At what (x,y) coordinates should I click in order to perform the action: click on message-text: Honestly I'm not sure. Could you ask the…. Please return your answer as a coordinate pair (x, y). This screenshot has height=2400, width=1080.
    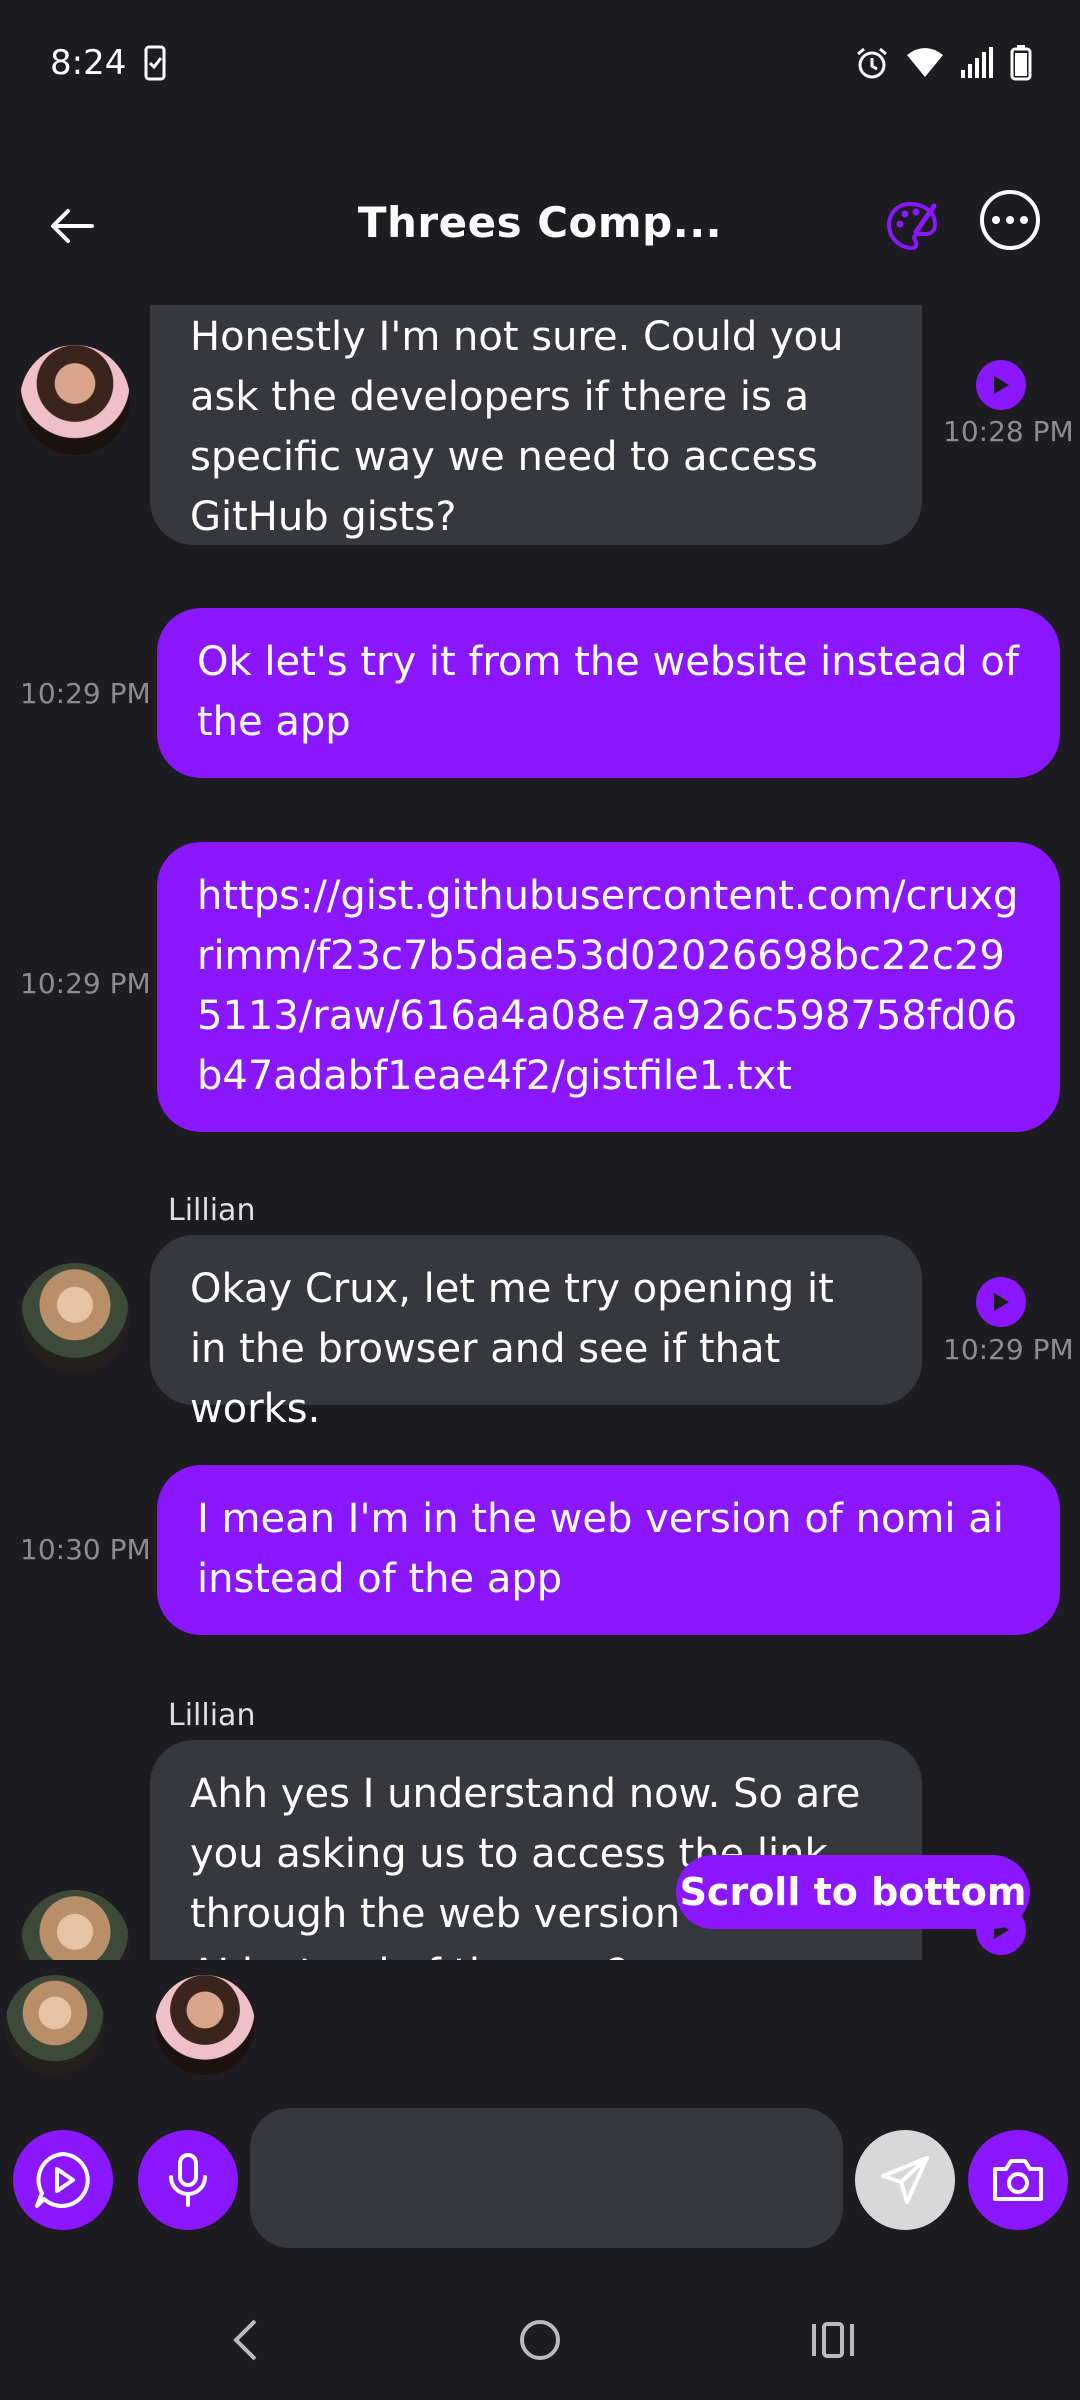
    Looking at the image, I should click on (517, 427).